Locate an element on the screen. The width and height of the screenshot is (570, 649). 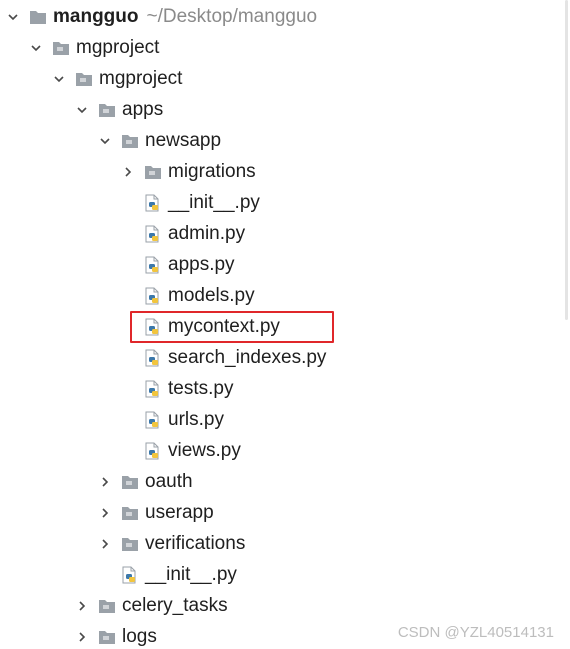
item-label: oauth is located at coordinates (169, 481).